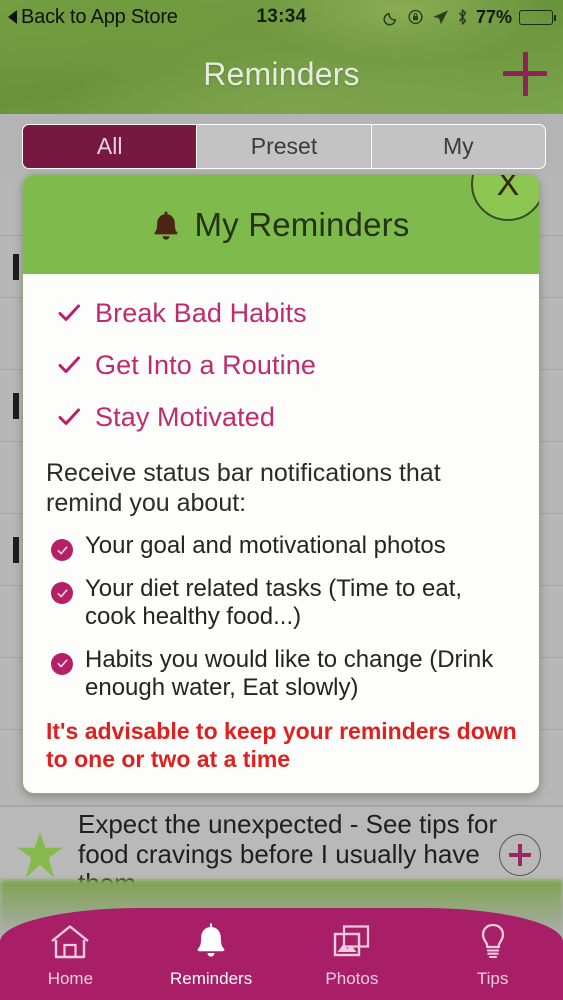 The image size is (563, 1000). What do you see at coordinates (462, 17) in the screenshot?
I see `bluetooth-icon` at bounding box center [462, 17].